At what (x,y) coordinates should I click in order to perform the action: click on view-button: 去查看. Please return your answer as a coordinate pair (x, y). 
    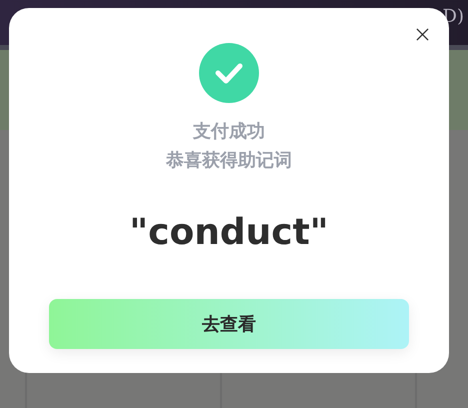
    Looking at the image, I should click on (229, 324).